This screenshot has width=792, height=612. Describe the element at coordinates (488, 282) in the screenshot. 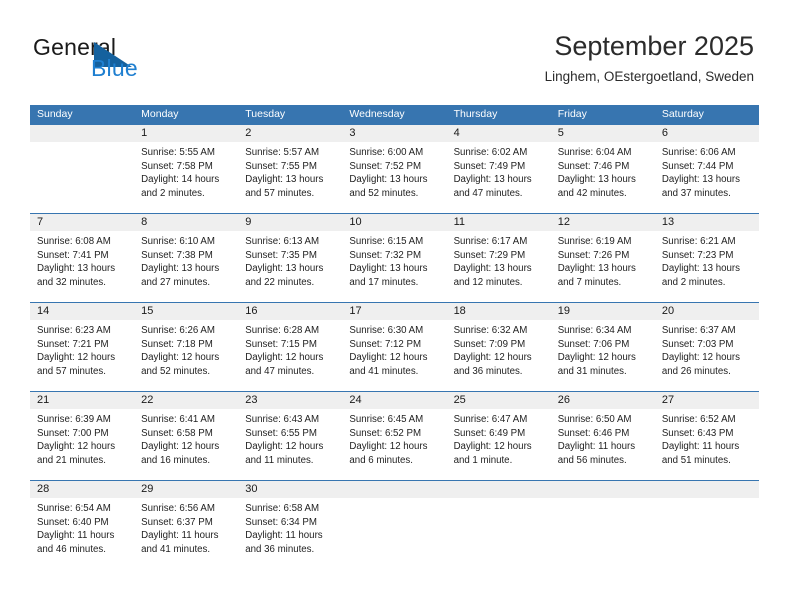

I see `daylight-text-line2: and 12 minutes.` at that location.